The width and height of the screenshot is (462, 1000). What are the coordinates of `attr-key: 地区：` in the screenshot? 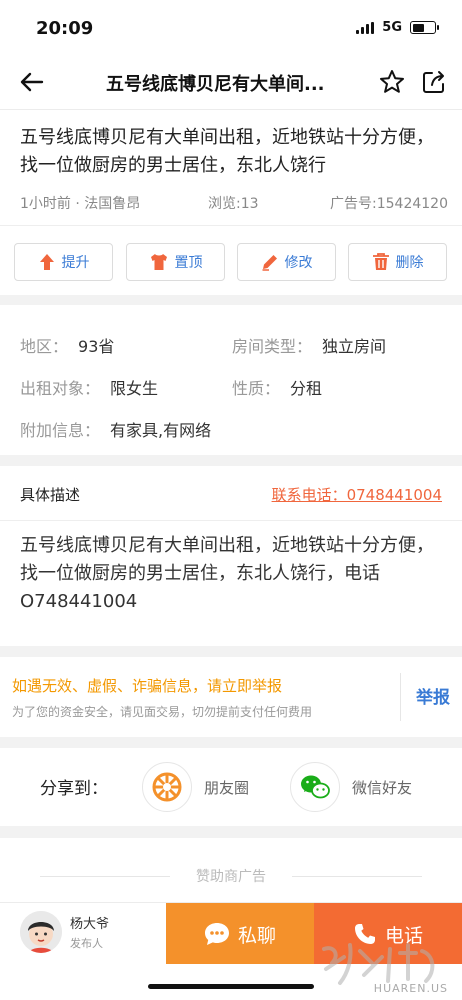 It's located at (44, 346).